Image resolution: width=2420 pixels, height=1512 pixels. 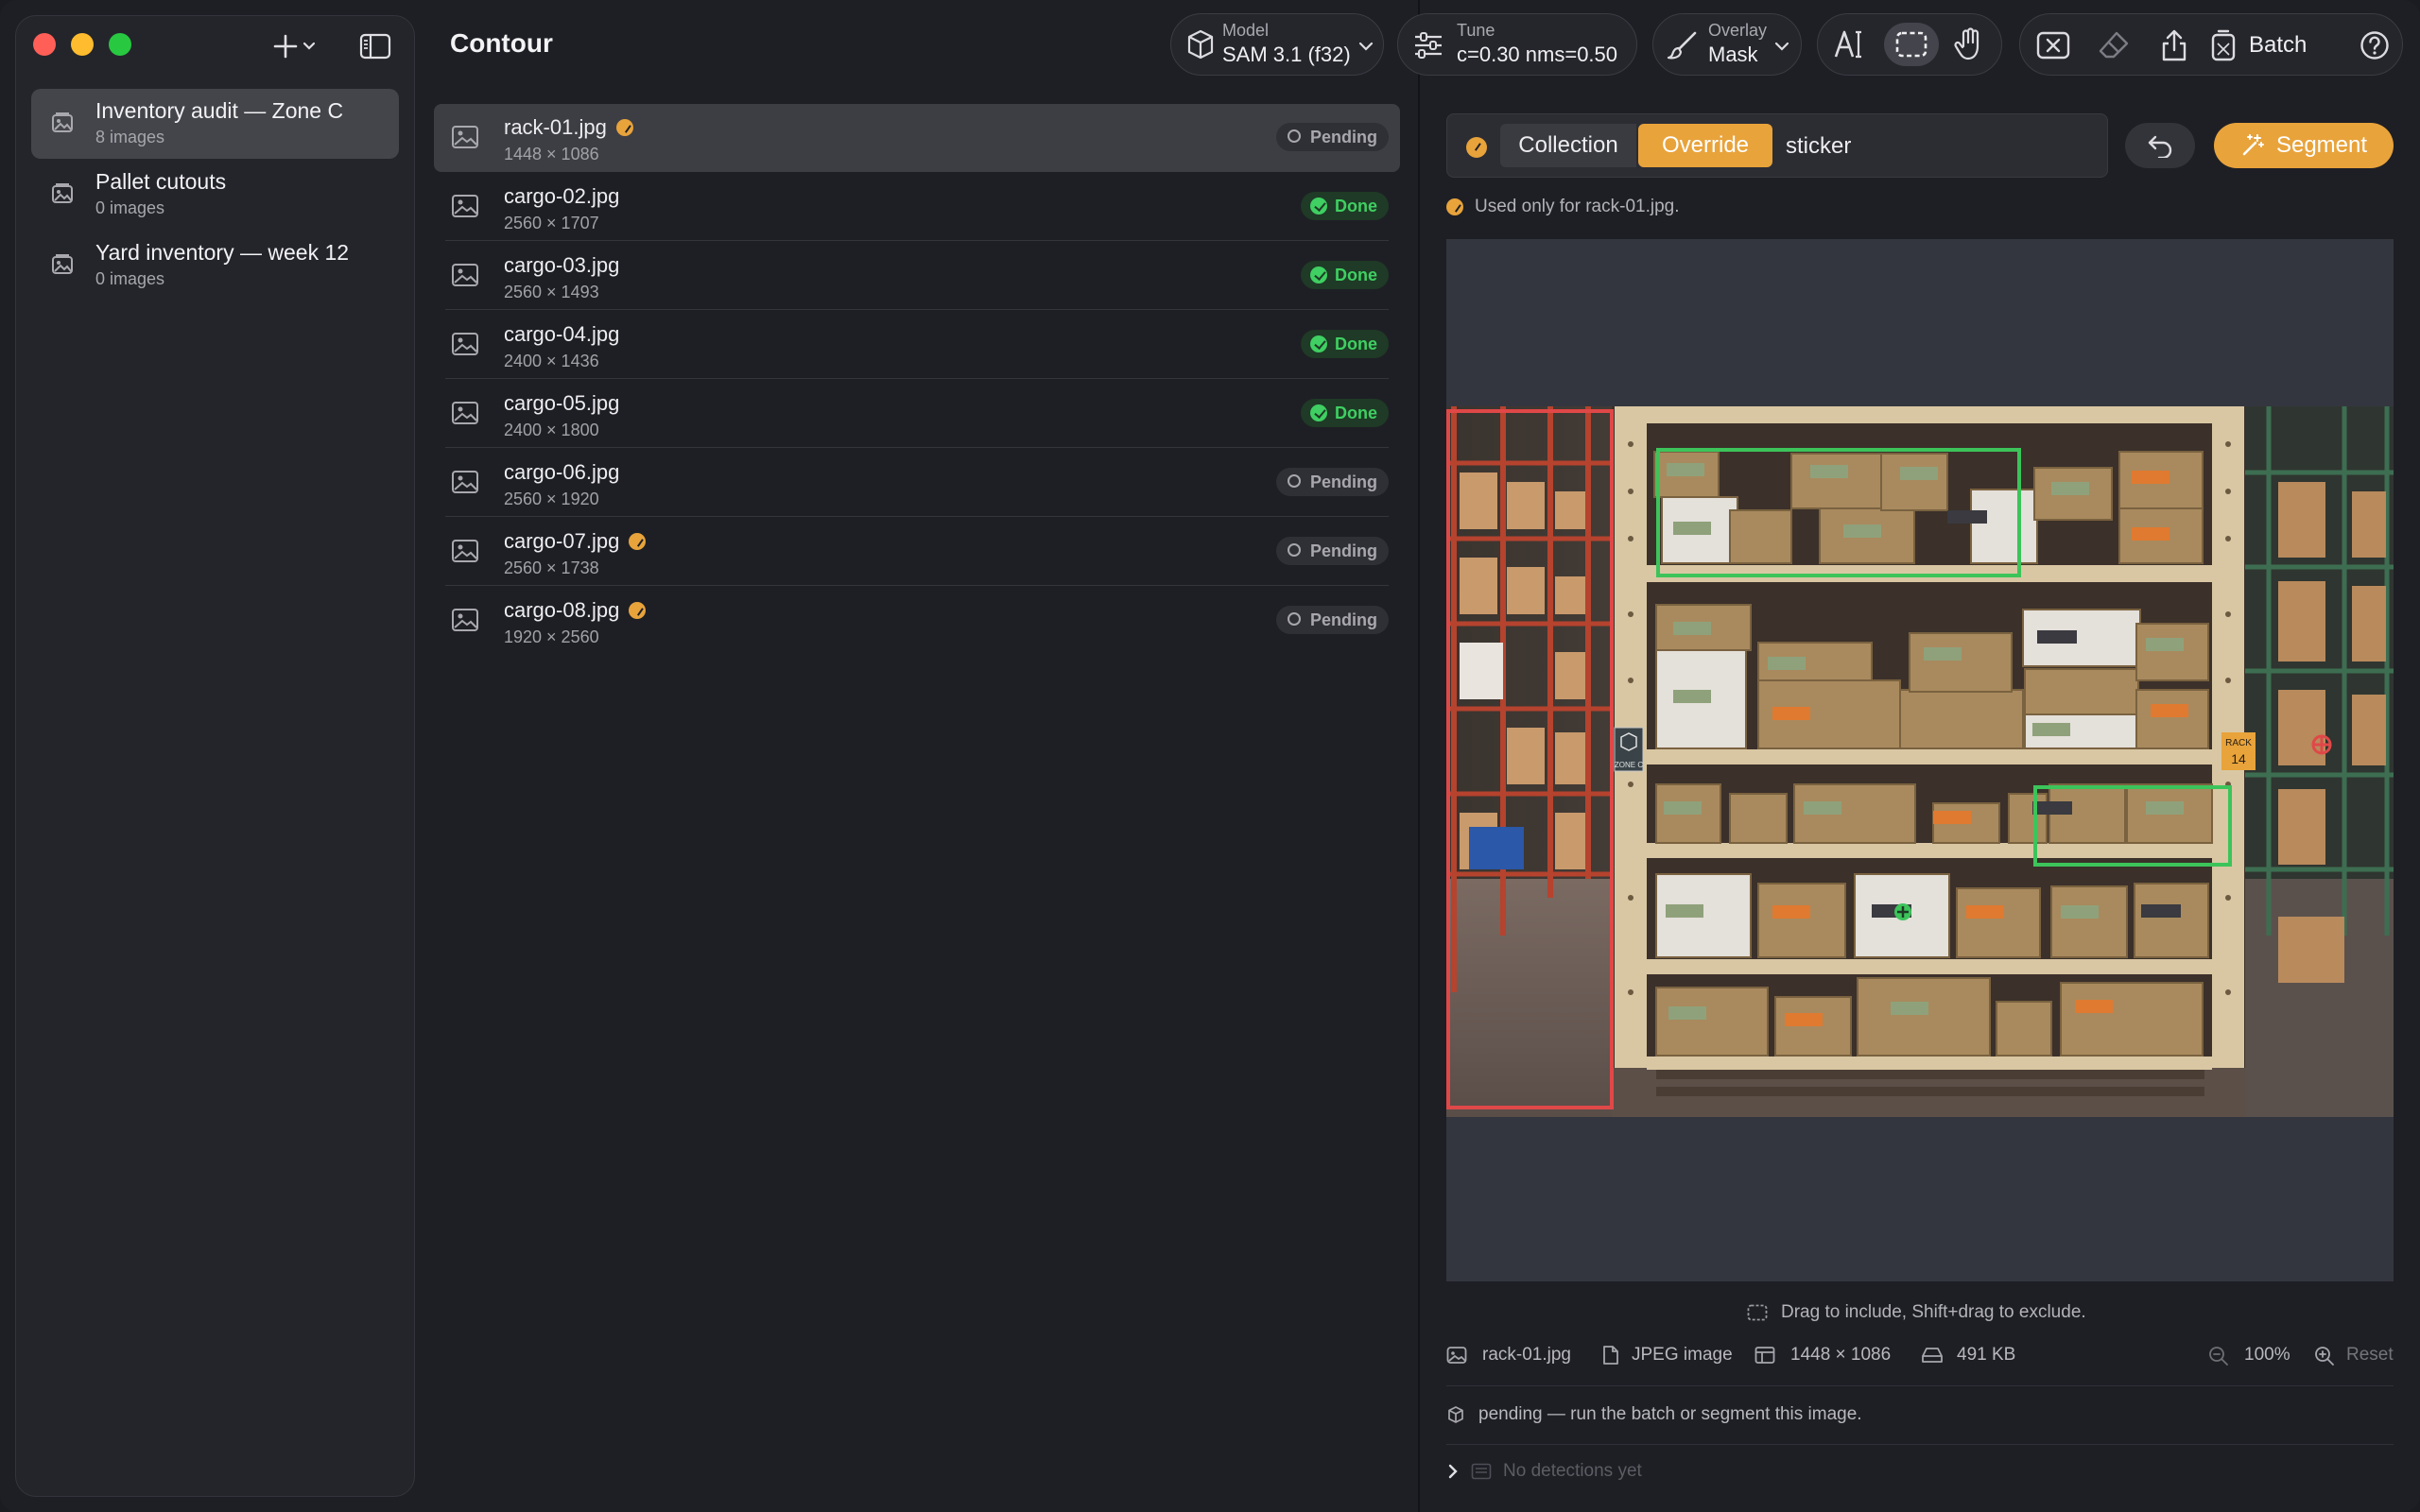 What do you see at coordinates (1765, 1355) in the screenshot?
I see `dimensions-icon` at bounding box center [1765, 1355].